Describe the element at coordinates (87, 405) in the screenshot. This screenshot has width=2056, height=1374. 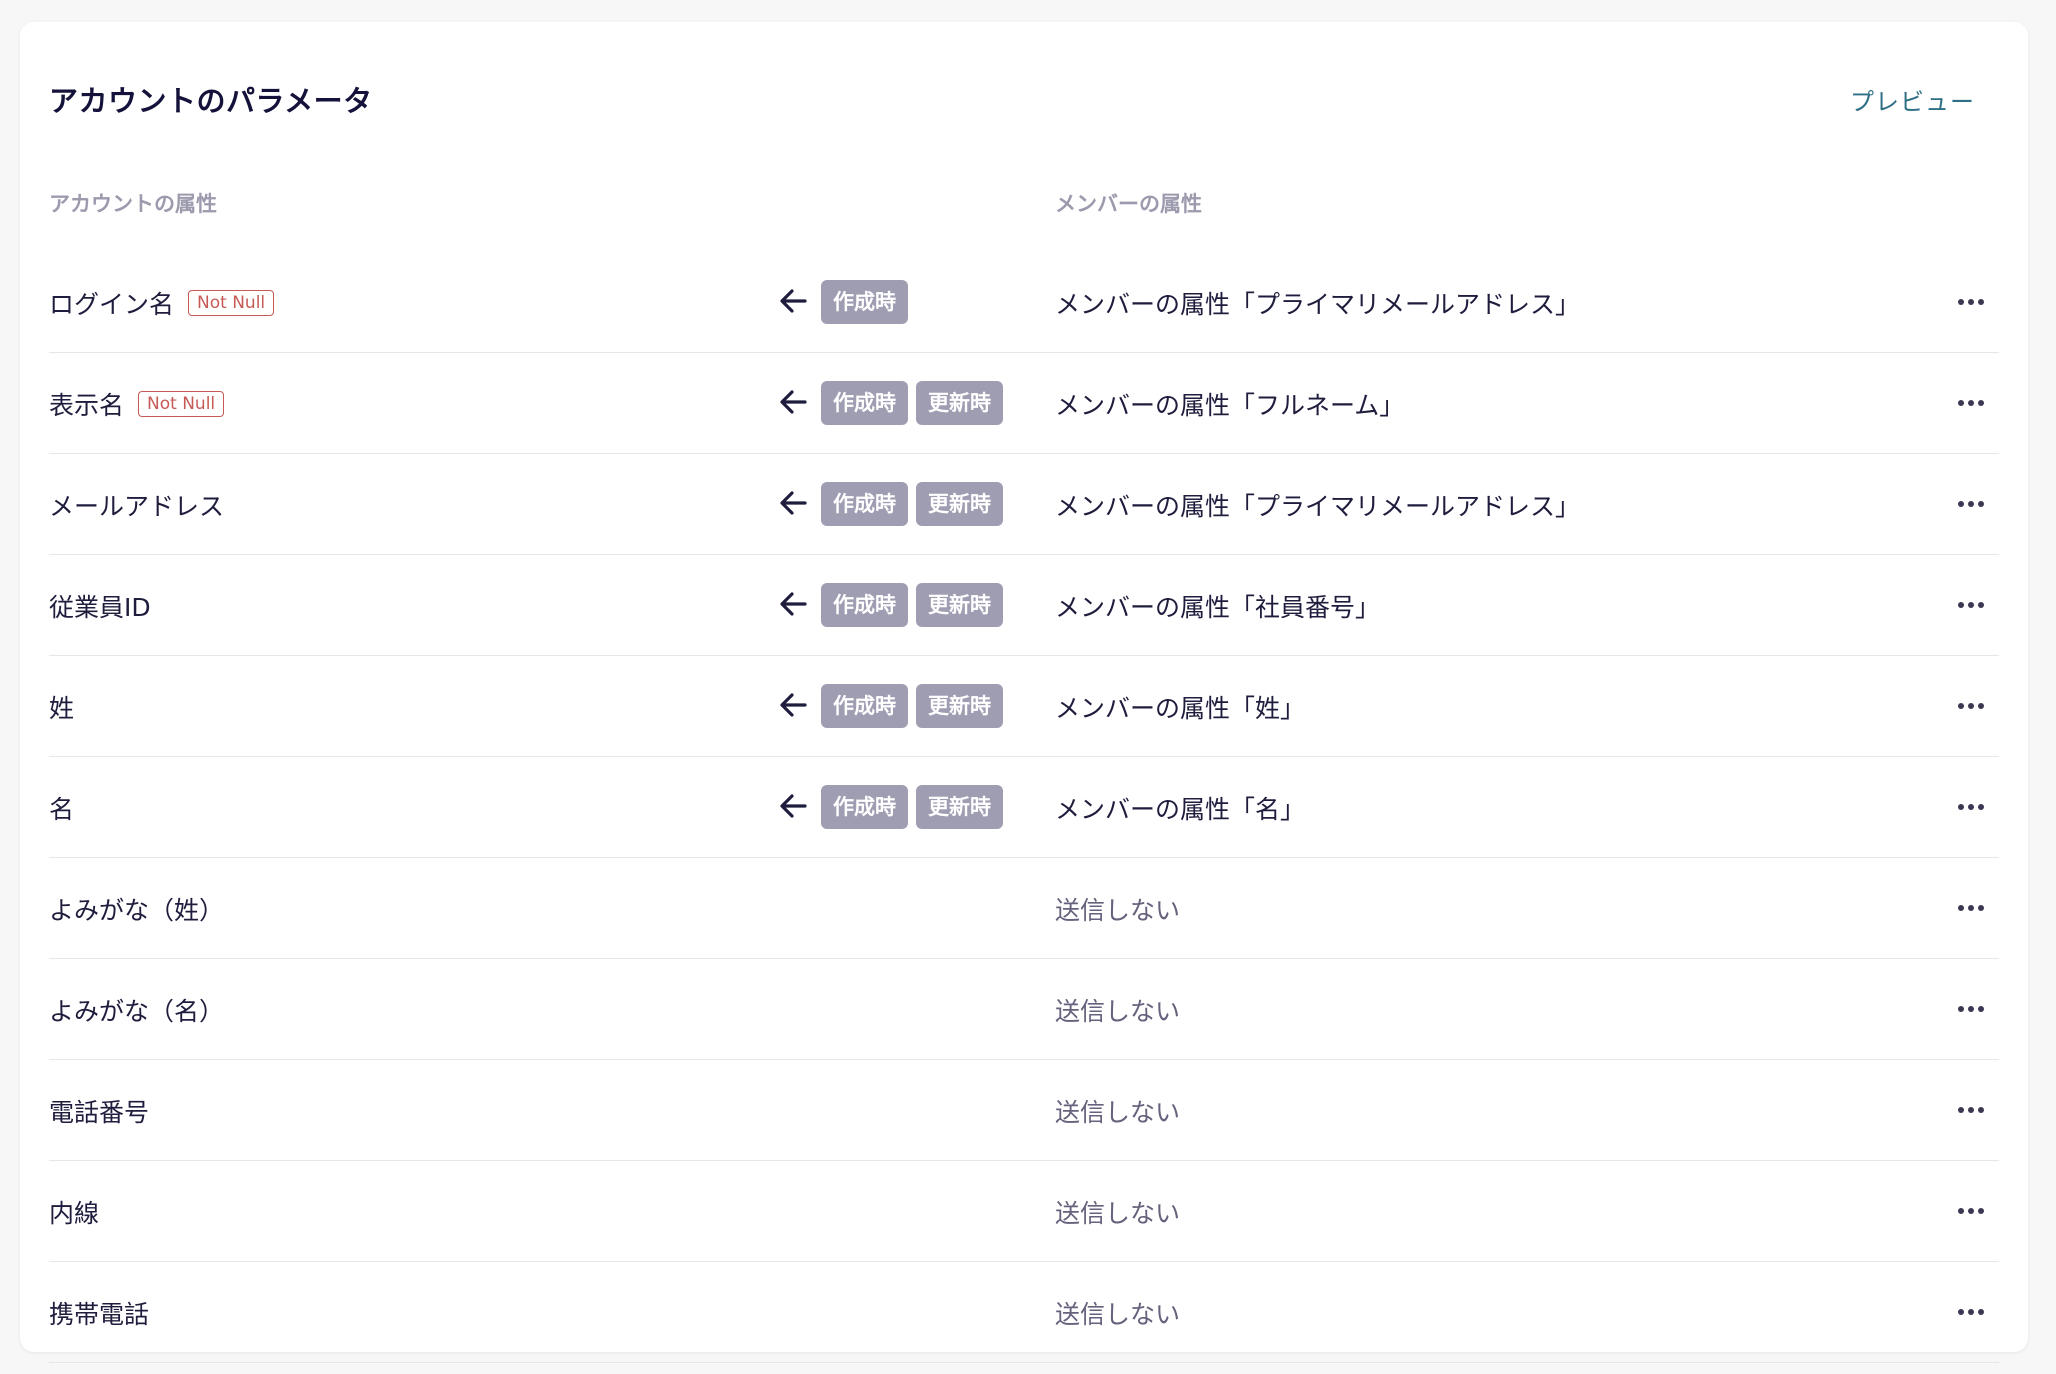
I see `account-attr-label: 表示名` at that location.